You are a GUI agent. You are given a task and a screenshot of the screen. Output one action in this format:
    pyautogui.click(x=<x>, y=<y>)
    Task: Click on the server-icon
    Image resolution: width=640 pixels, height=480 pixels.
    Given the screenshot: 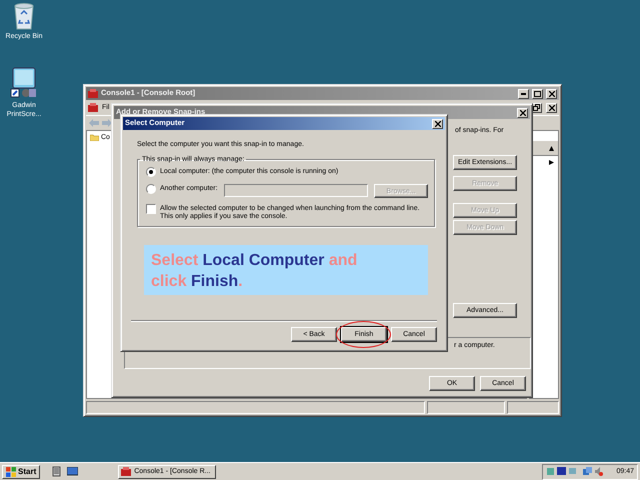 What is the action you would take?
    pyautogui.click(x=58, y=471)
    